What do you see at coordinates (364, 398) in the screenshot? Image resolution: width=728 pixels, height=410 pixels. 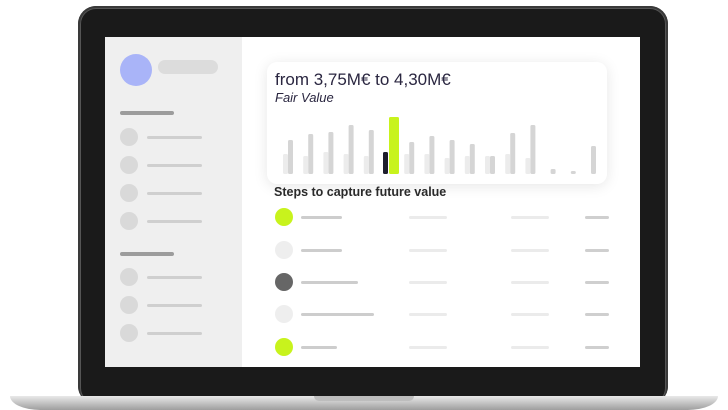 I see `laptop-notch` at bounding box center [364, 398].